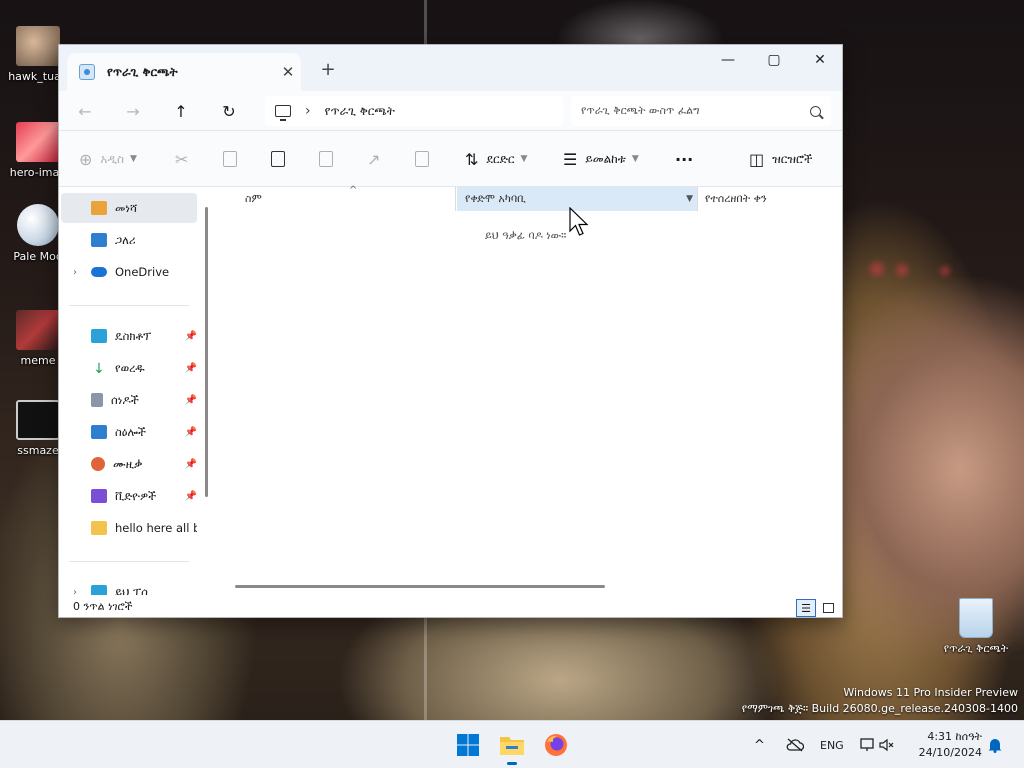  Describe the element at coordinates (976, 627) in the screenshot. I see `desktop-icon-recycle-bin: የጥራጊ ቅርጫት` at that location.